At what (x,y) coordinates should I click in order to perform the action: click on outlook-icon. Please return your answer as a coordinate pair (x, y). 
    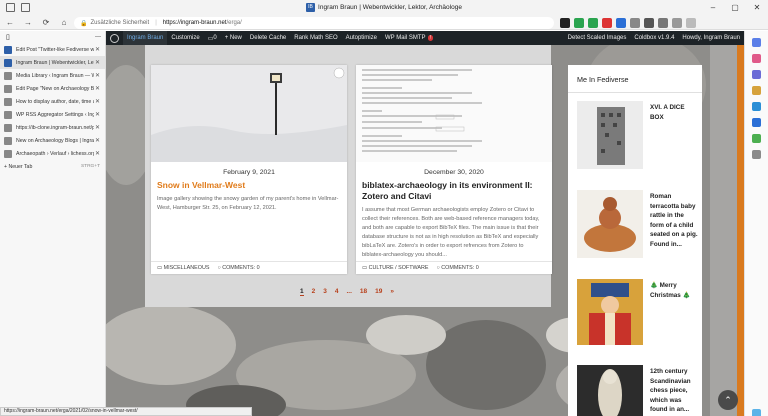
    Looking at the image, I should click on (756, 122).